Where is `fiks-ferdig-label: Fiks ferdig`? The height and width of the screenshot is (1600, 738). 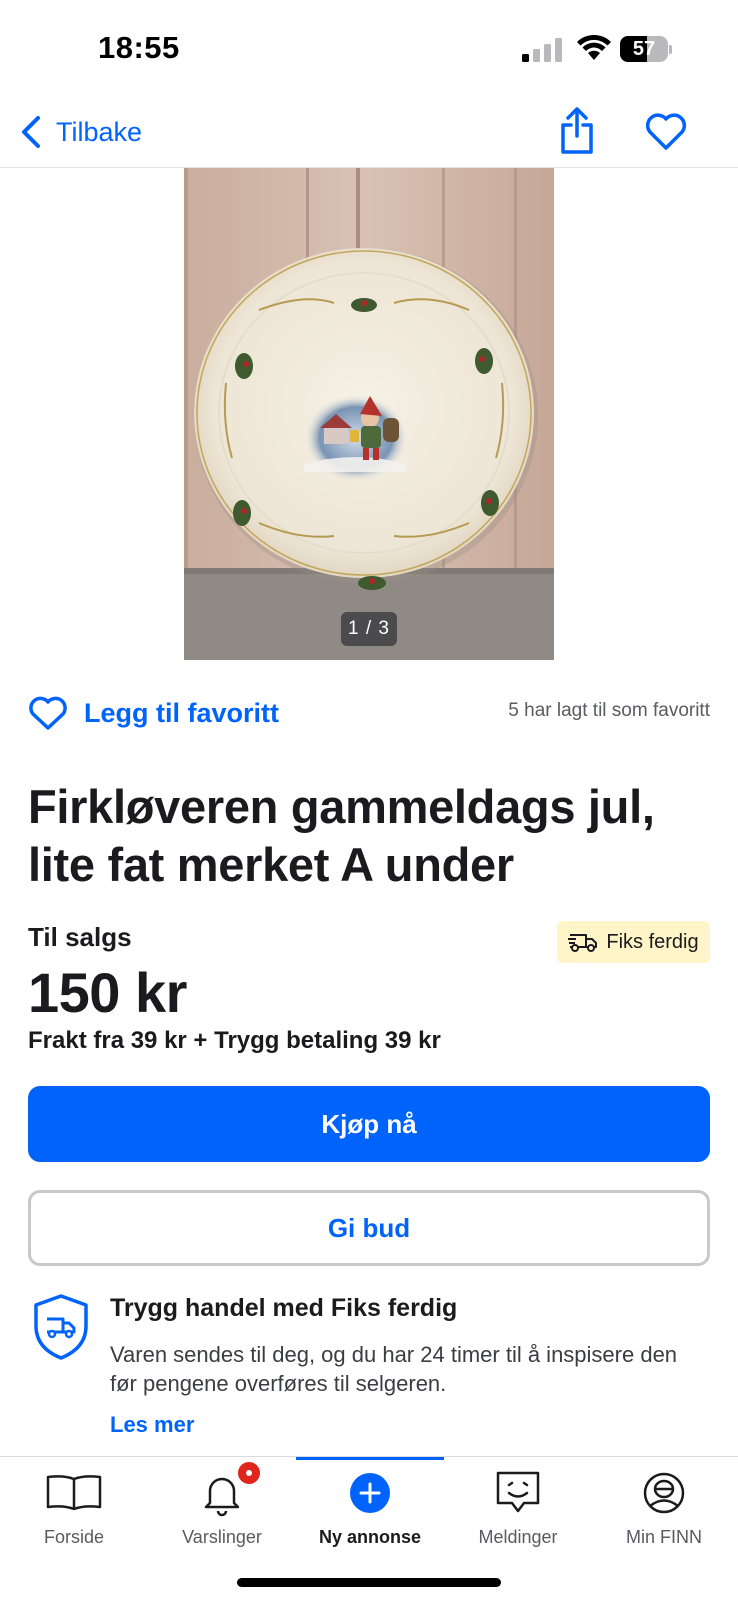
fiks-ferdig-label: Fiks ferdig is located at coordinates (652, 941).